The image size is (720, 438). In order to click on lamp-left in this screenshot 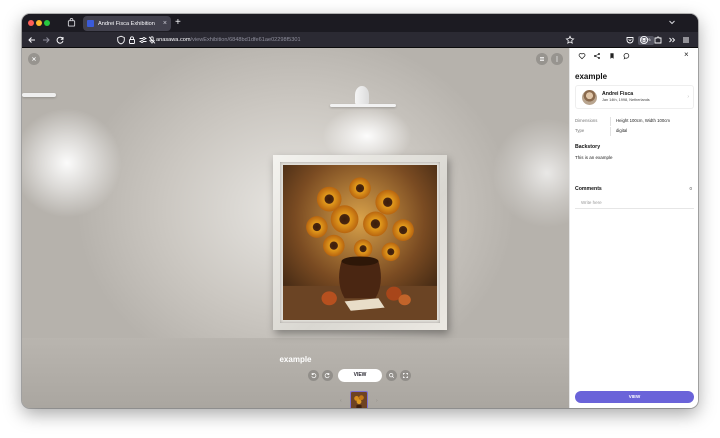, I will do `click(39, 95)`.